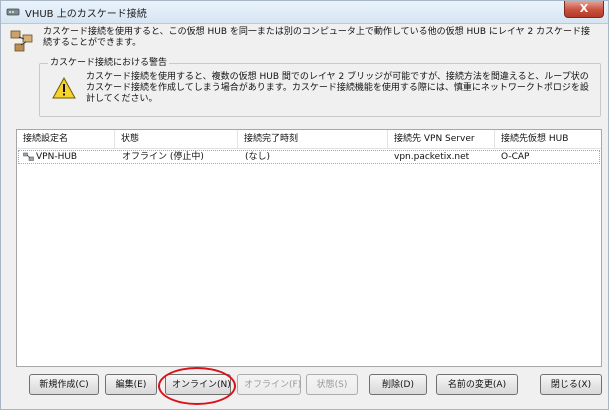 This screenshot has height=410, width=609. What do you see at coordinates (176, 139) in the screenshot?
I see `column-status: 状態` at bounding box center [176, 139].